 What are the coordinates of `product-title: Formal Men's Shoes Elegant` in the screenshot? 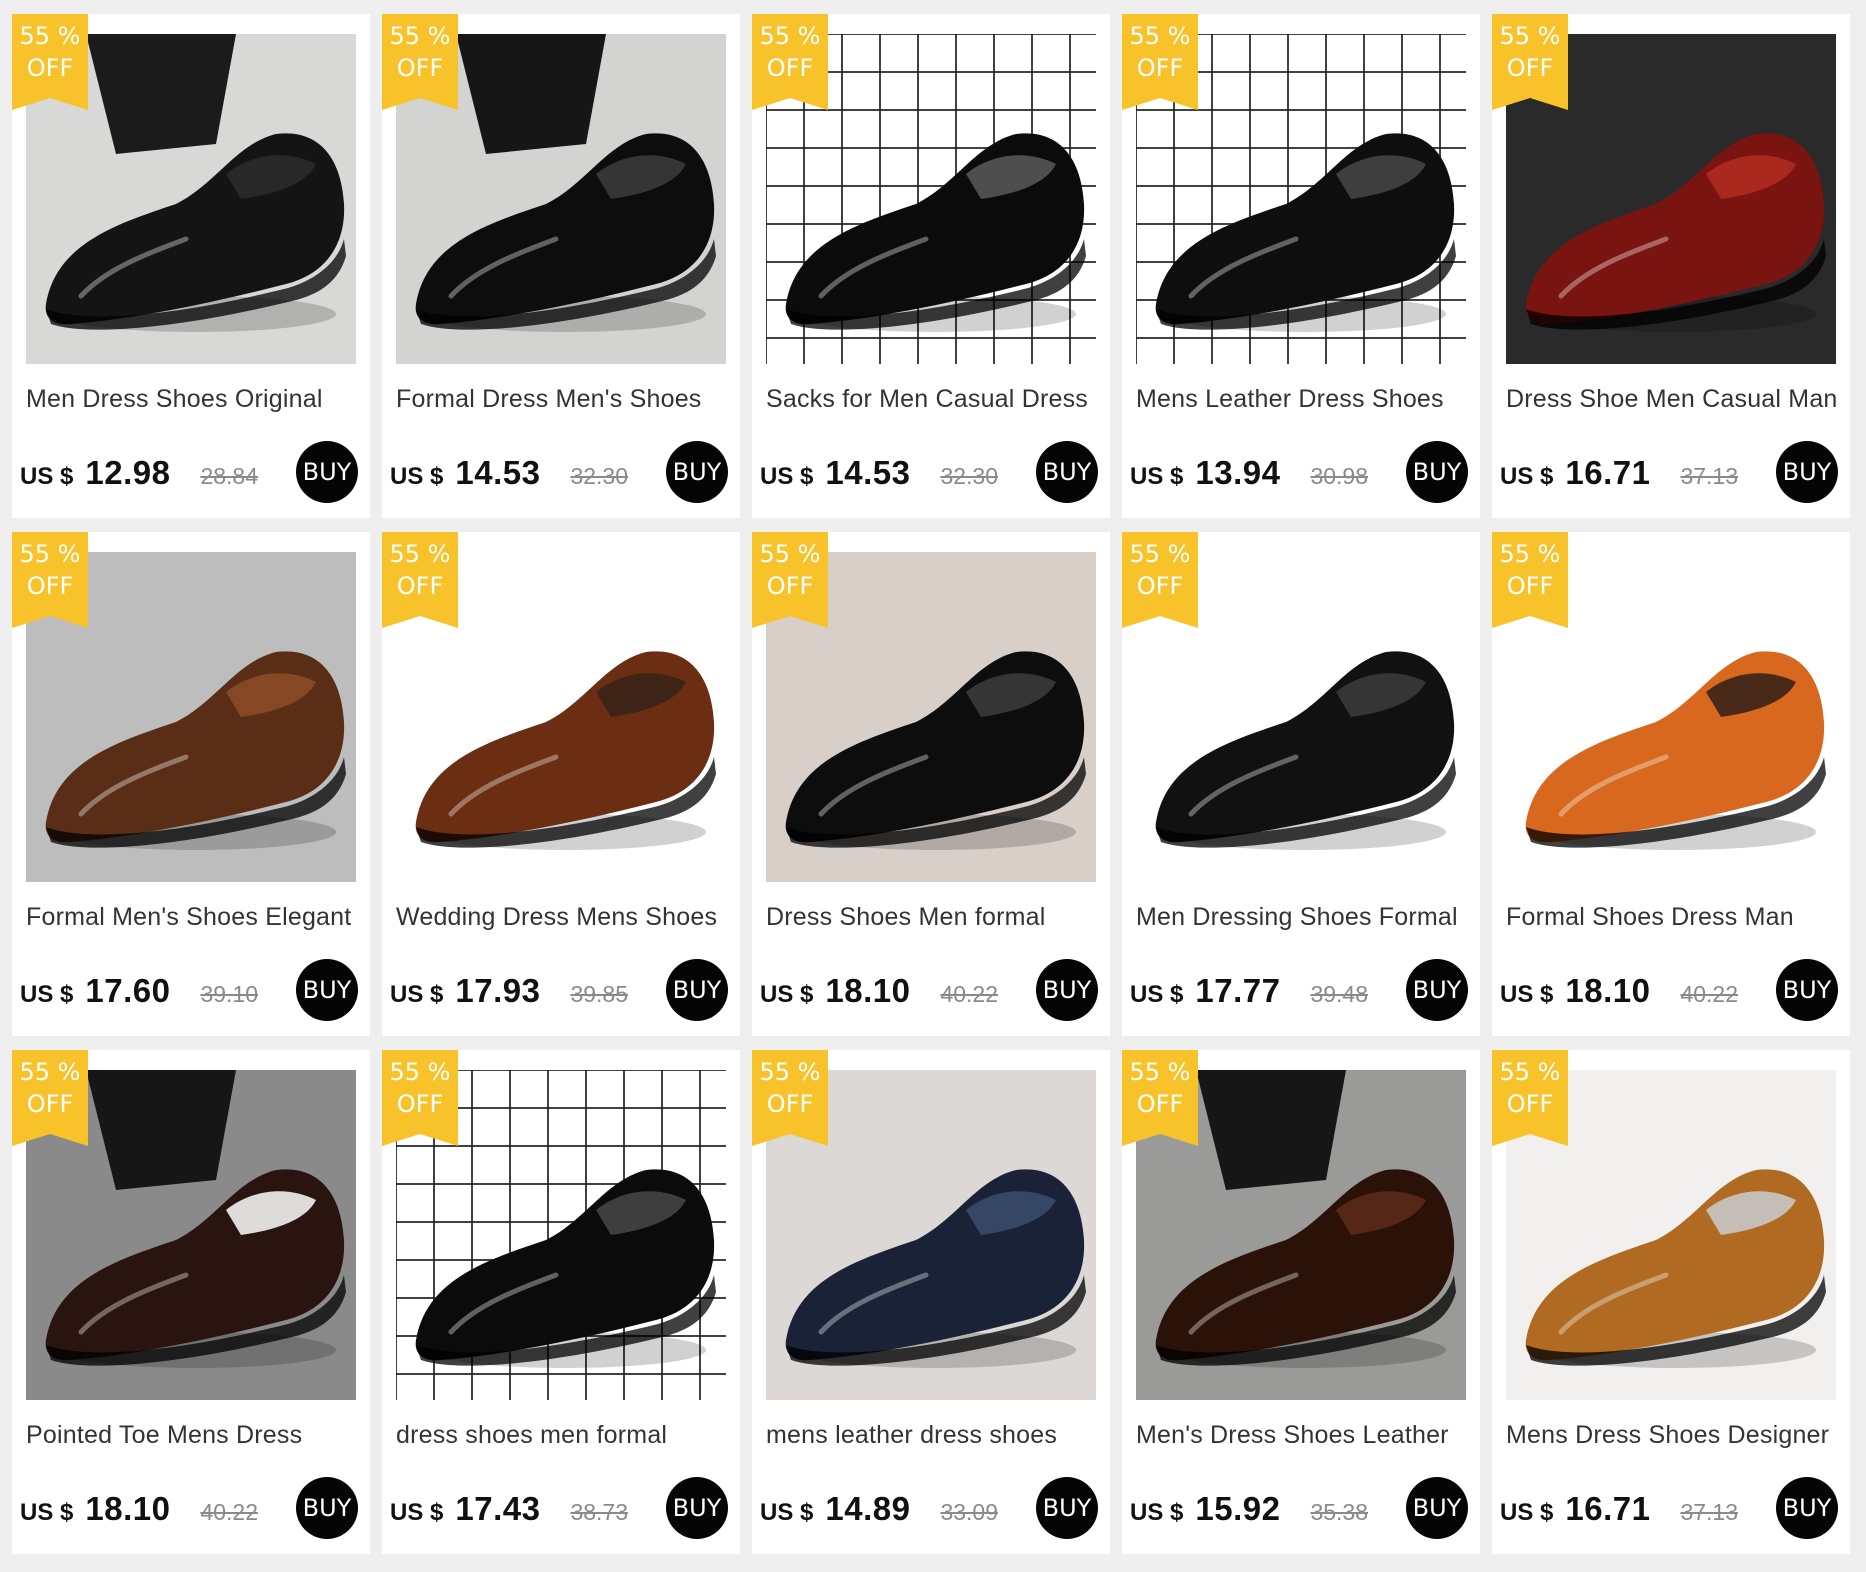 It's located at (193, 924).